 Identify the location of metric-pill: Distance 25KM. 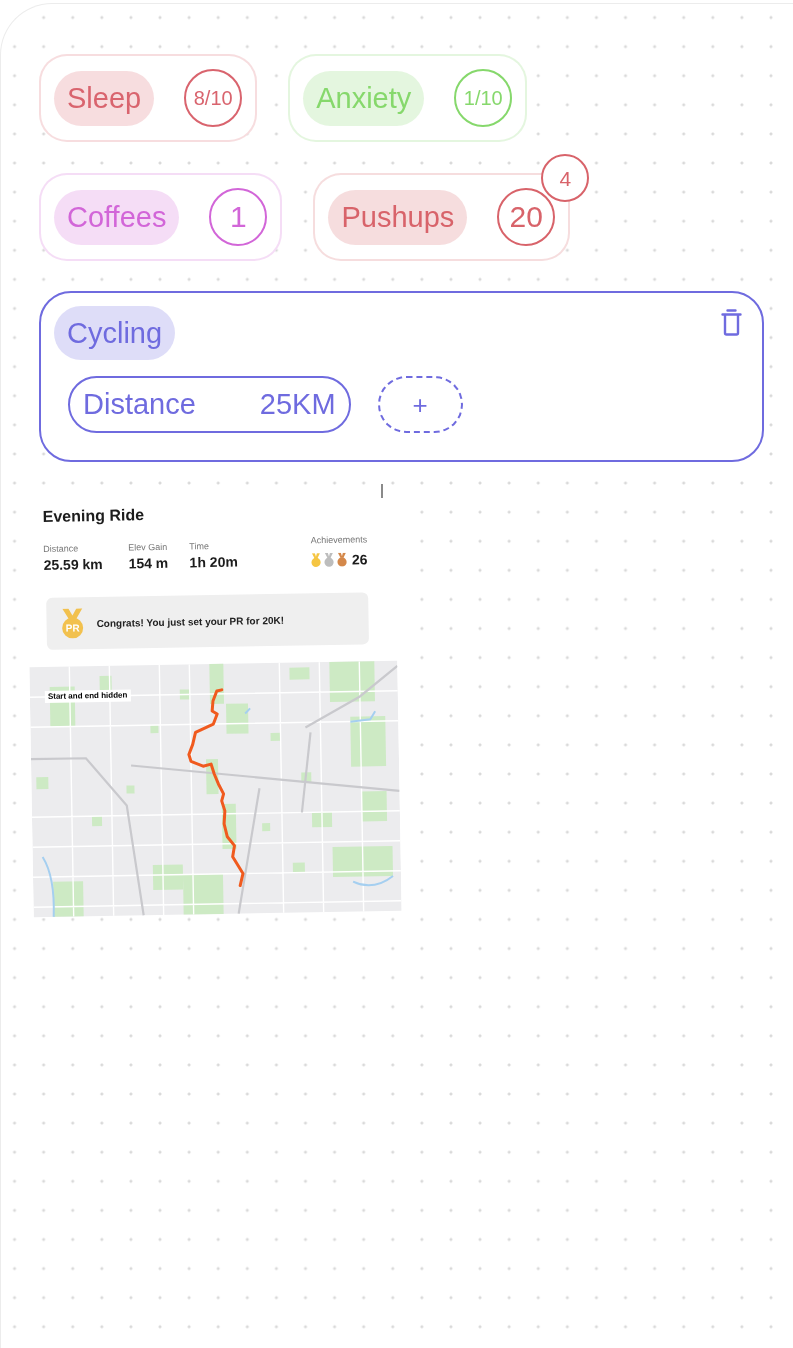
(209, 404).